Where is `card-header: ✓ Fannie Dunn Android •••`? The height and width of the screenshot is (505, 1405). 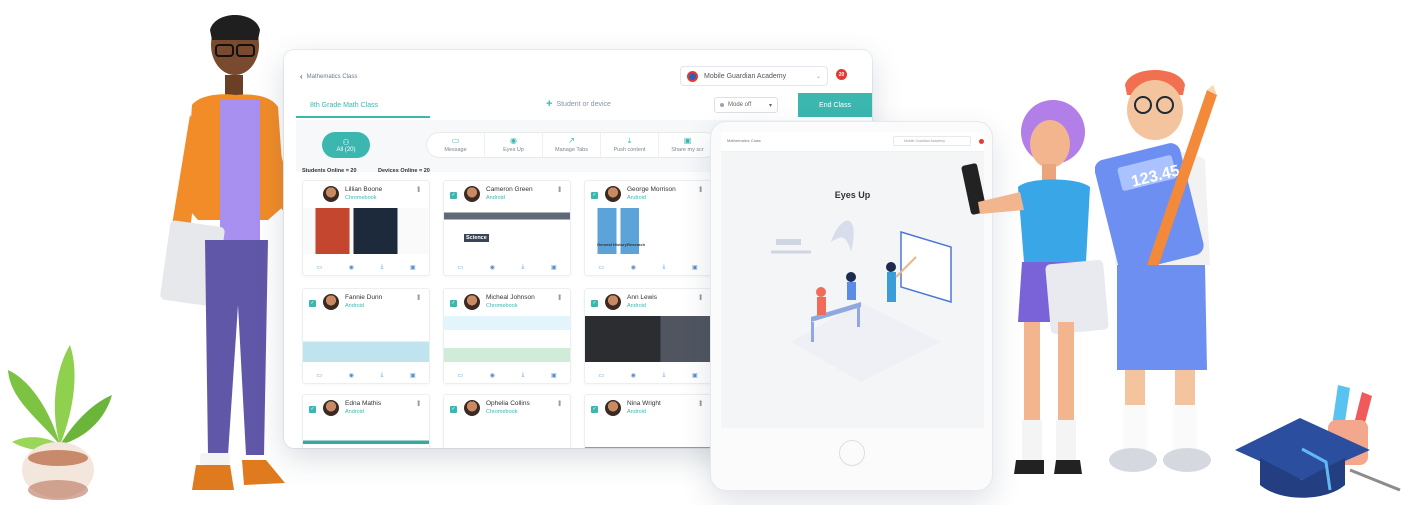 card-header: ✓ Fannie Dunn Android ••• is located at coordinates (366, 302).